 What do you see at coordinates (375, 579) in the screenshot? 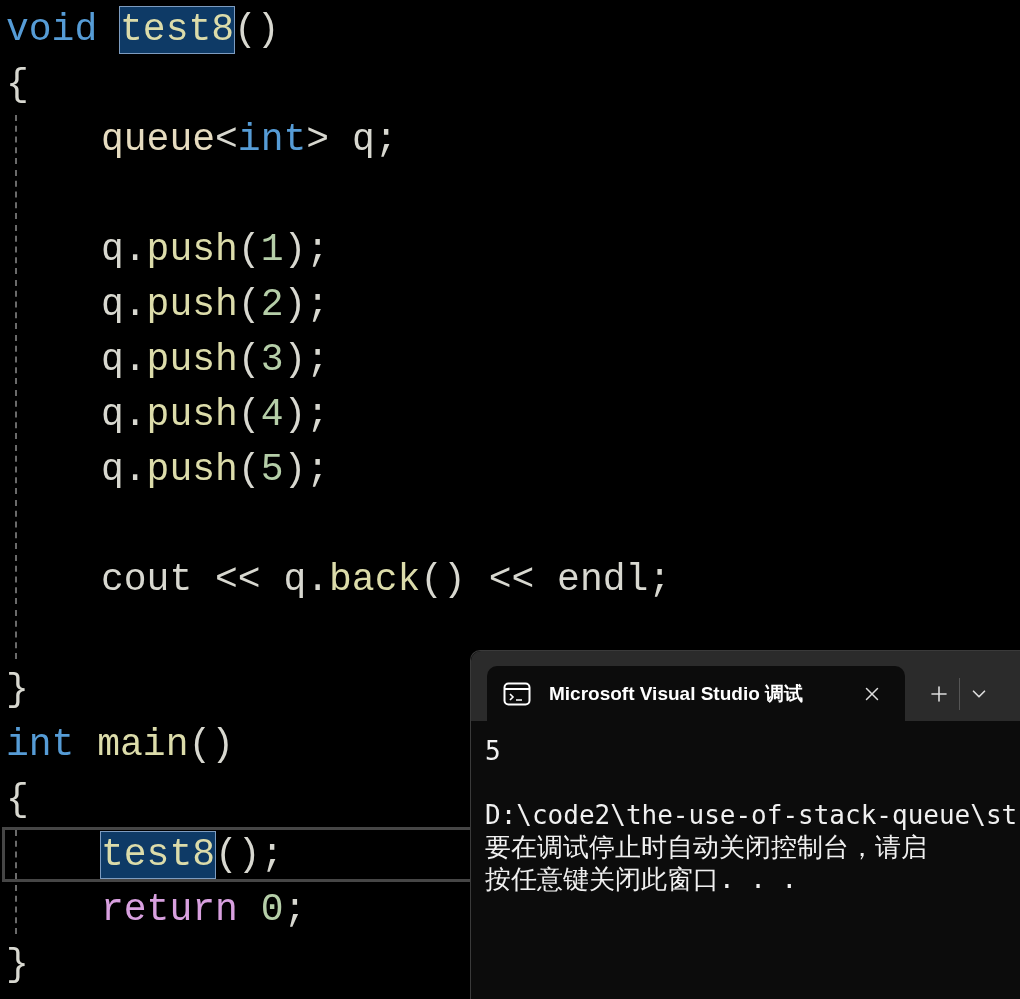
I see `code-token: back` at bounding box center [375, 579].